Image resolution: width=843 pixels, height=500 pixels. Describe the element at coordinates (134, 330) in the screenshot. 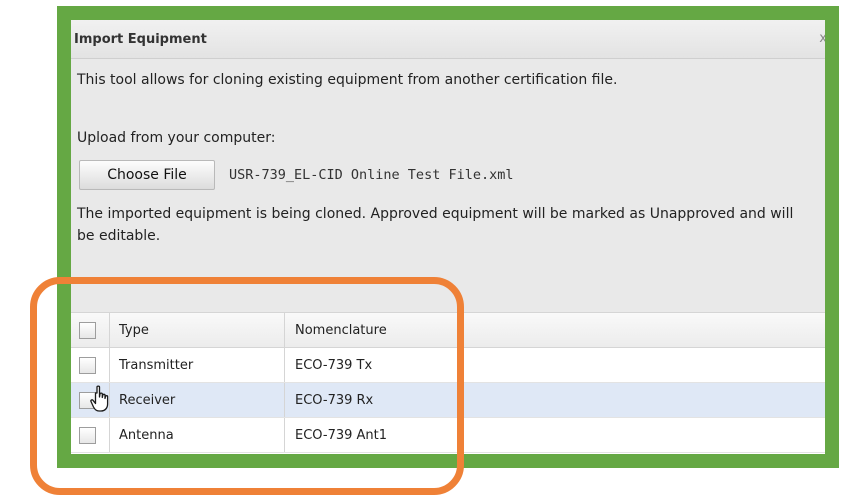

I see `column-header-type: Type` at that location.